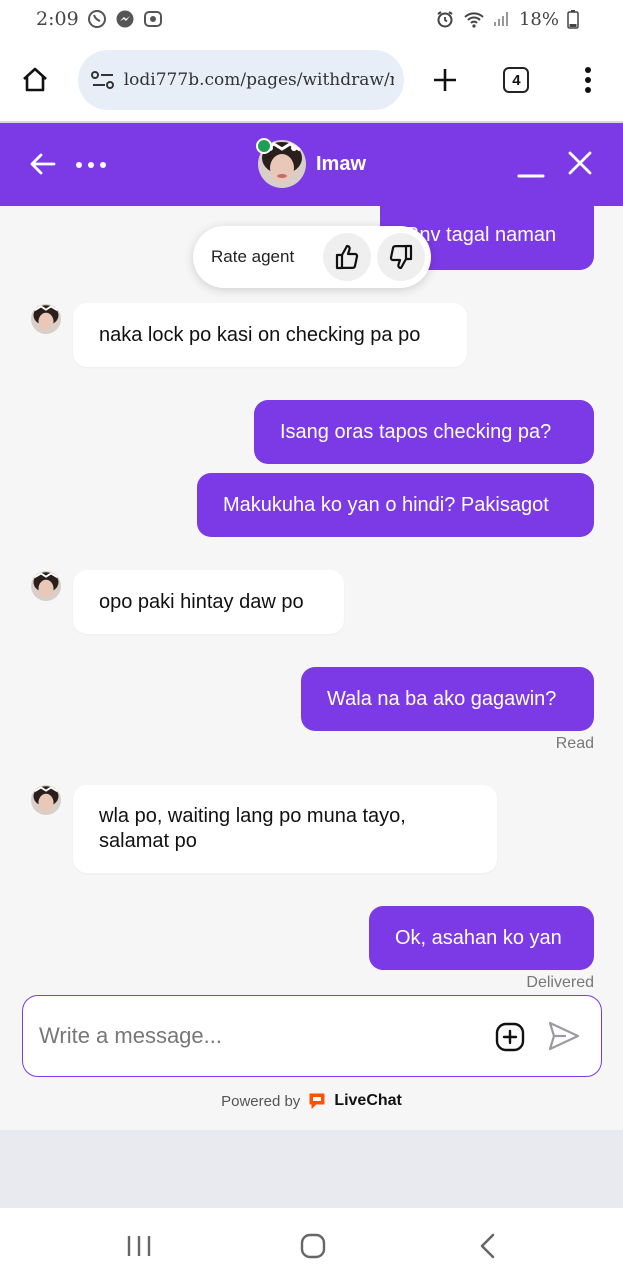  Describe the element at coordinates (501, 19) in the screenshot. I see `signal-icon` at that location.